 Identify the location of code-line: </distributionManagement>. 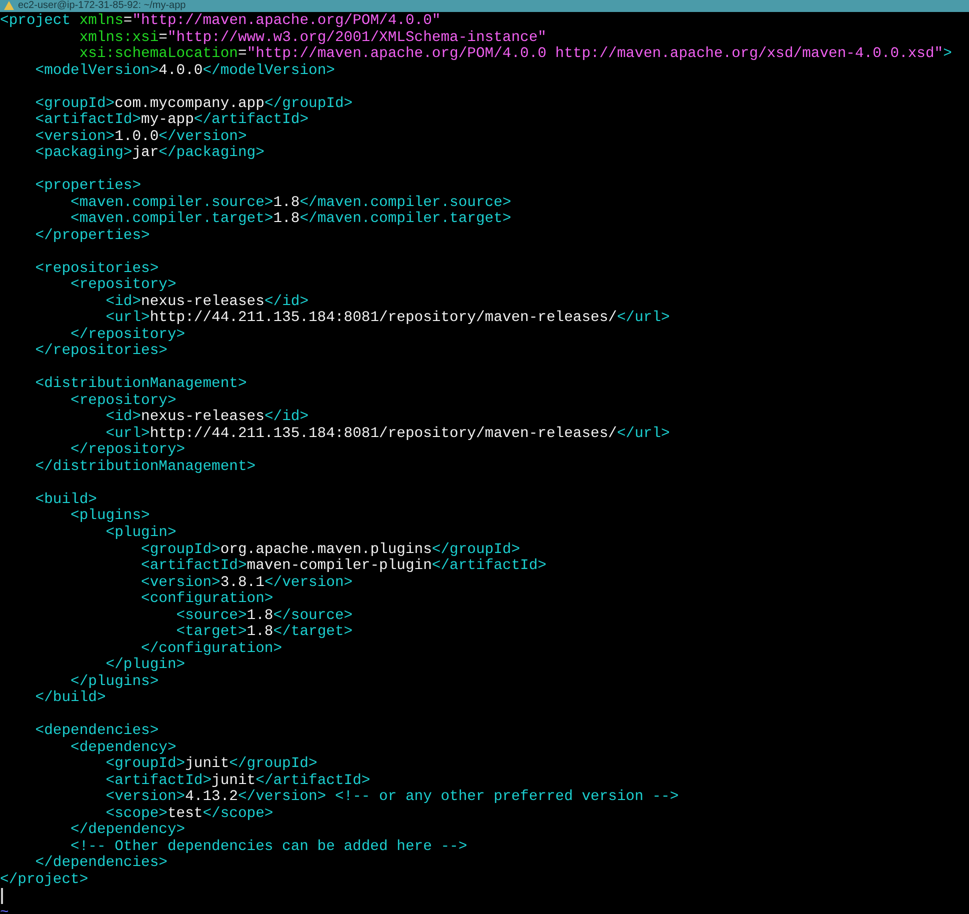
(145, 467).